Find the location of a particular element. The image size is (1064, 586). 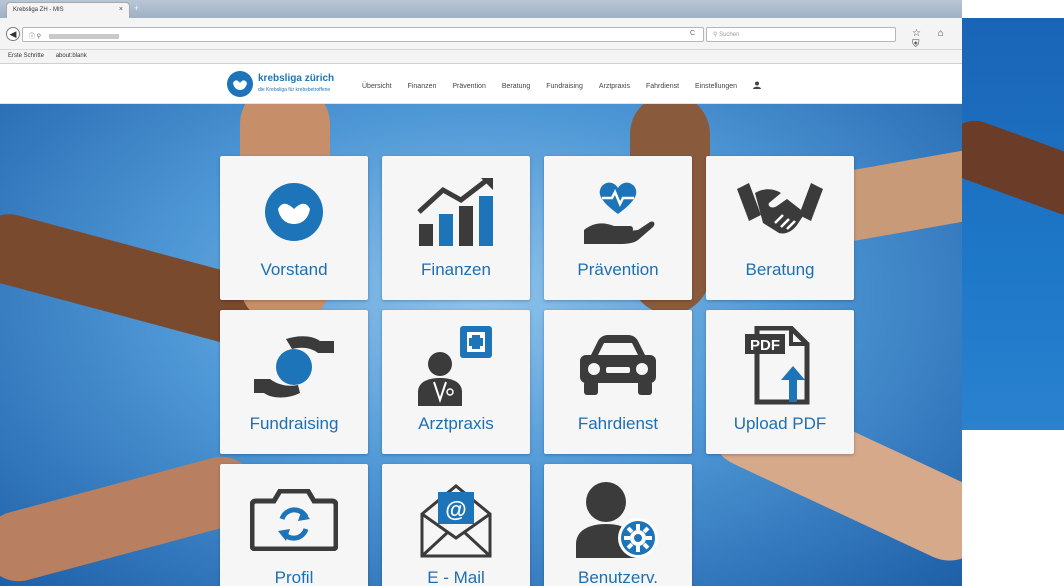

tile-label: Prävention is located at coordinates (618, 269).